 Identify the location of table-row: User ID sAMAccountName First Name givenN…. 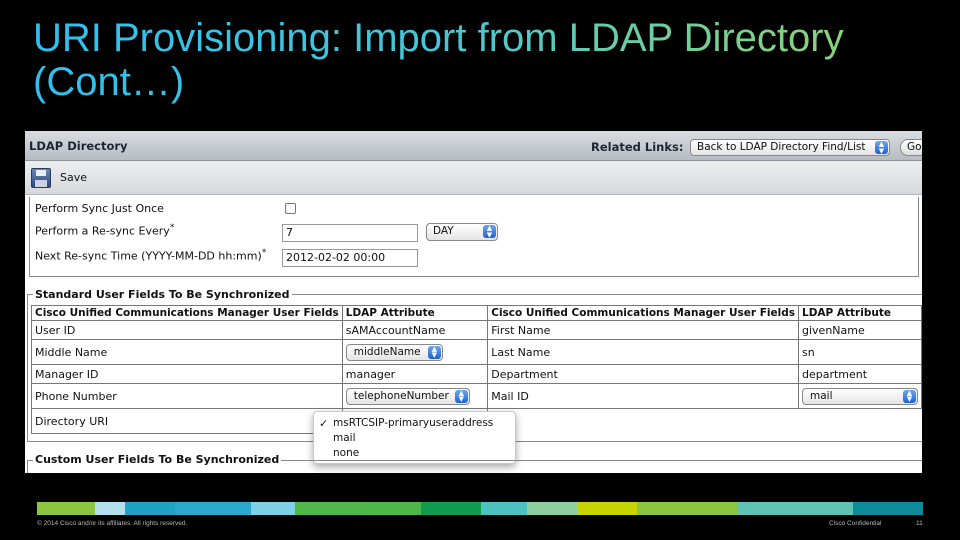
(476, 330).